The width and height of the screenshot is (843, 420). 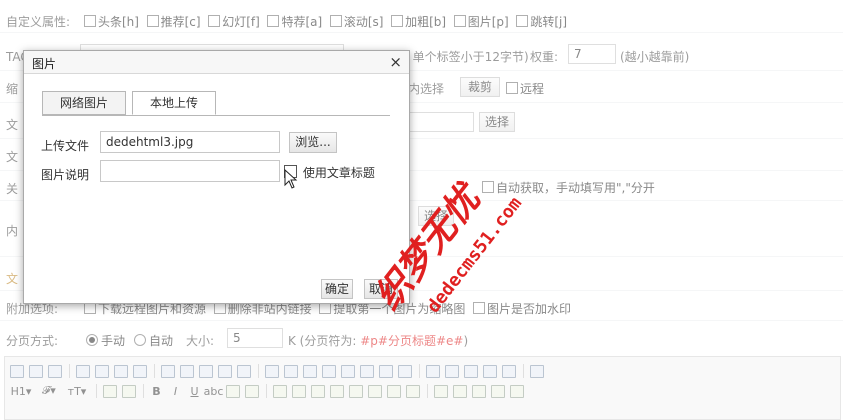 I want to click on image-desc-label: 图片说明, so click(x=65, y=175).